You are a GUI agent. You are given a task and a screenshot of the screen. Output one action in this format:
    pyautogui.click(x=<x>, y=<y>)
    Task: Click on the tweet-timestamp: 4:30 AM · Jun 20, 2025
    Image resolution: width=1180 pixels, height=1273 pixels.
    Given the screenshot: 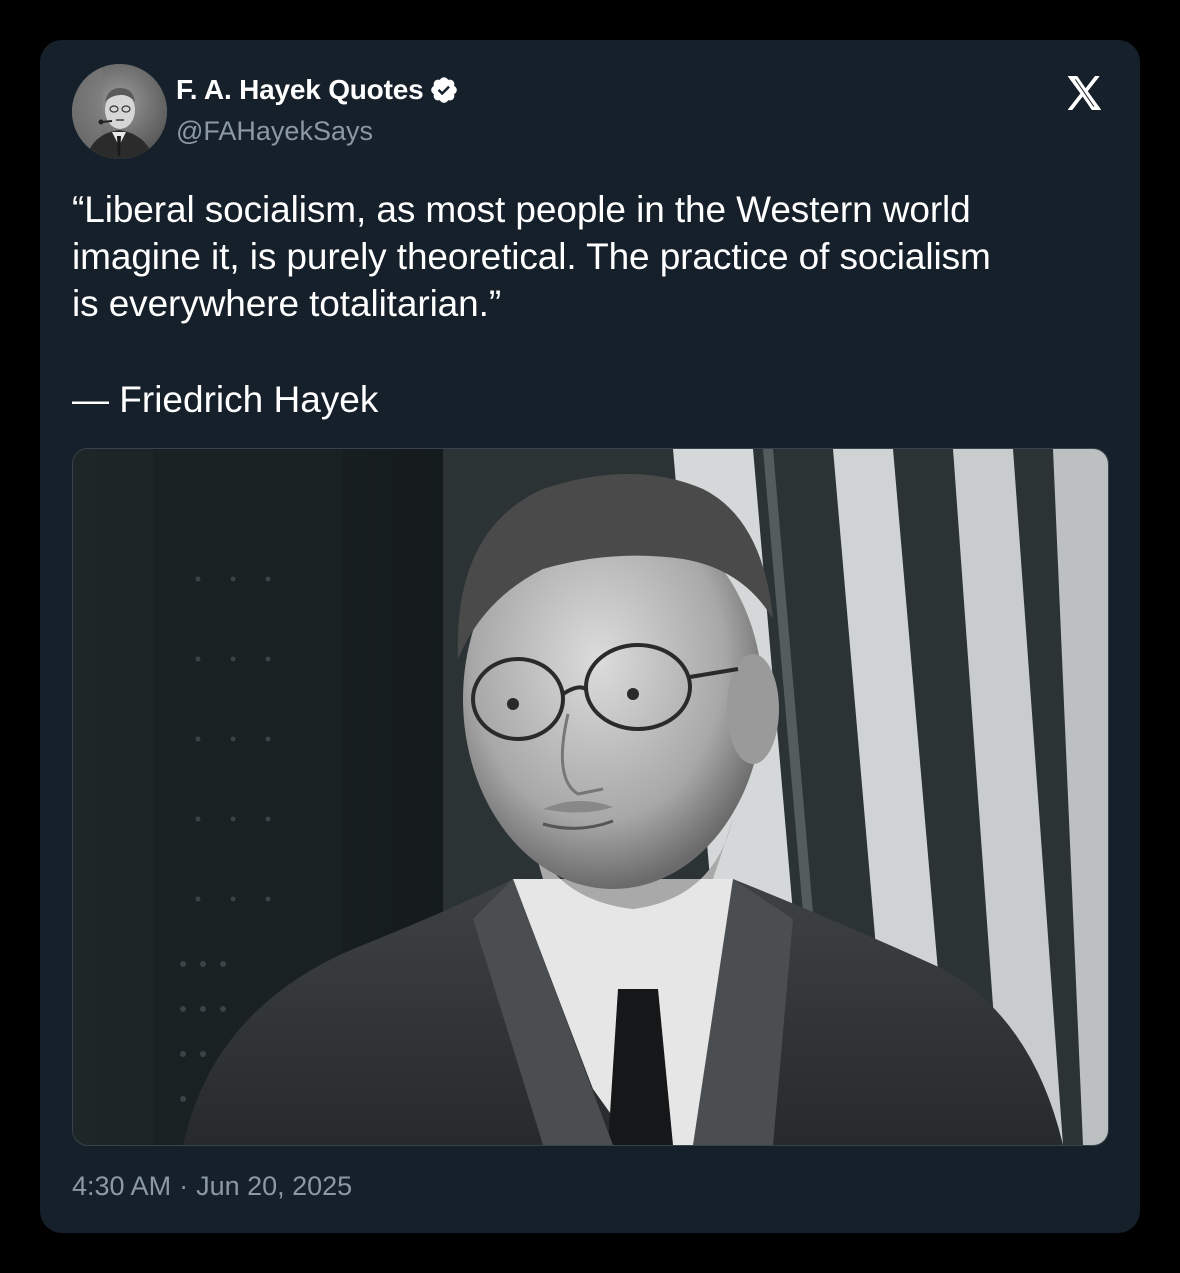 What is the action you would take?
    pyautogui.click(x=212, y=1186)
    